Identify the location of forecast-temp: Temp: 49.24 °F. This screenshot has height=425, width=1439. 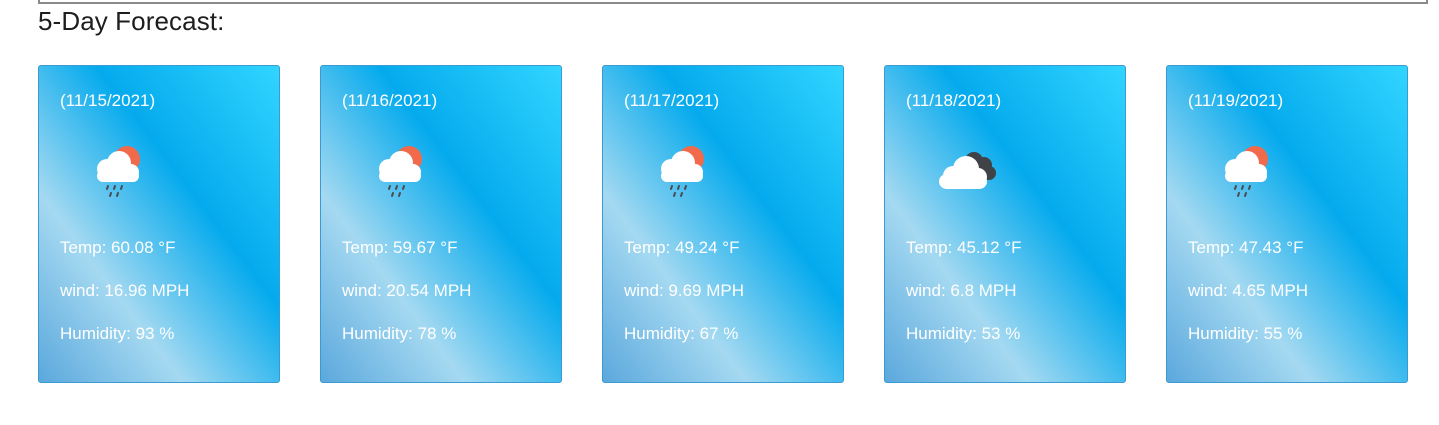
(682, 247).